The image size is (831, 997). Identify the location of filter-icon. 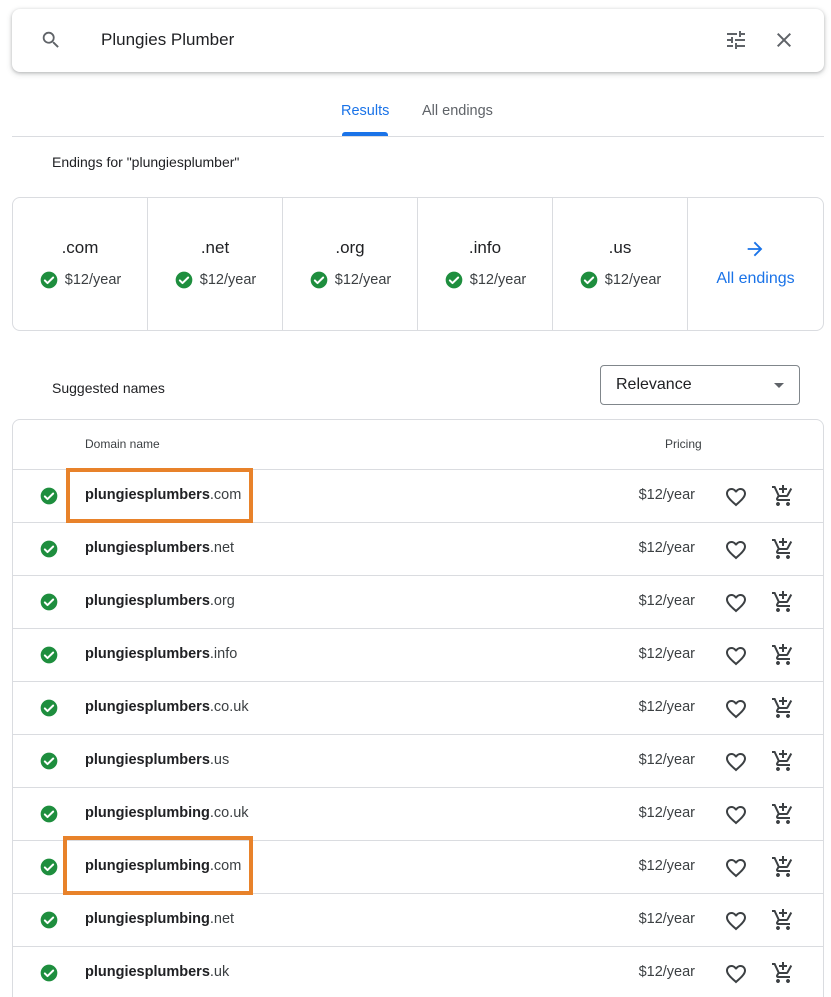
(736, 40).